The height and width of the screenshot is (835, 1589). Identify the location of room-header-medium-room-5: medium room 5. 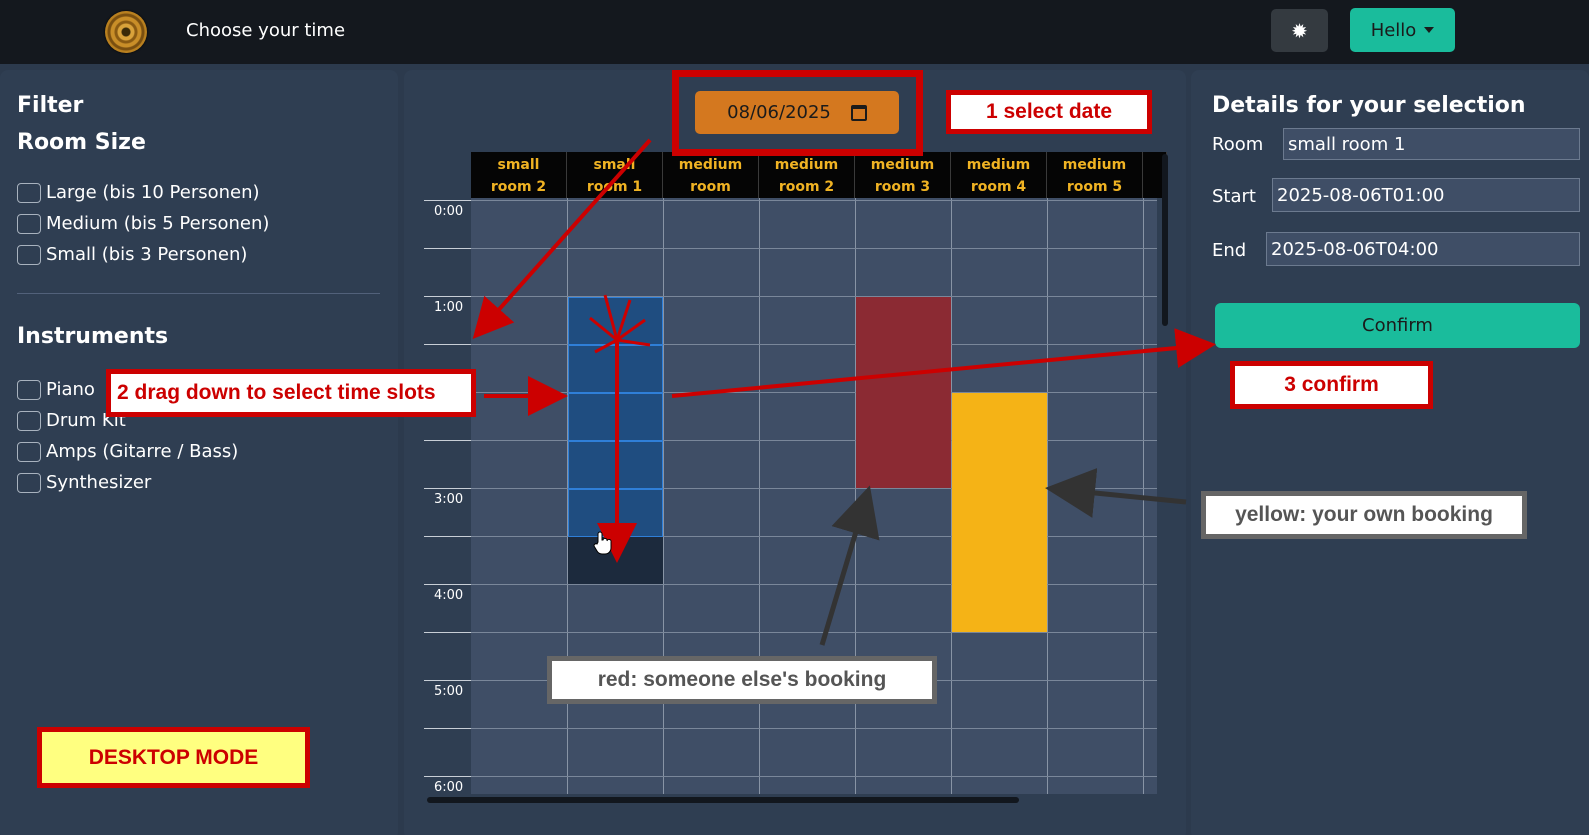
(1095, 175).